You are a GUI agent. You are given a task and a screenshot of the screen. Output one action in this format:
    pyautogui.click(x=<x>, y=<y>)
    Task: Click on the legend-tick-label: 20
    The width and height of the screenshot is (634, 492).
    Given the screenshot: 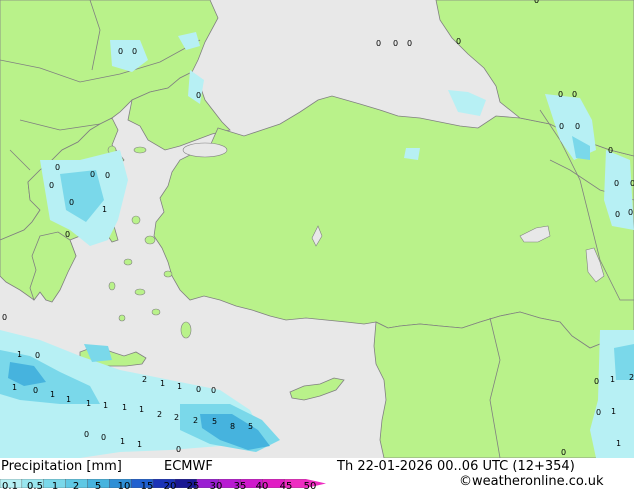 What is the action you would take?
    pyautogui.click(x=170, y=486)
    